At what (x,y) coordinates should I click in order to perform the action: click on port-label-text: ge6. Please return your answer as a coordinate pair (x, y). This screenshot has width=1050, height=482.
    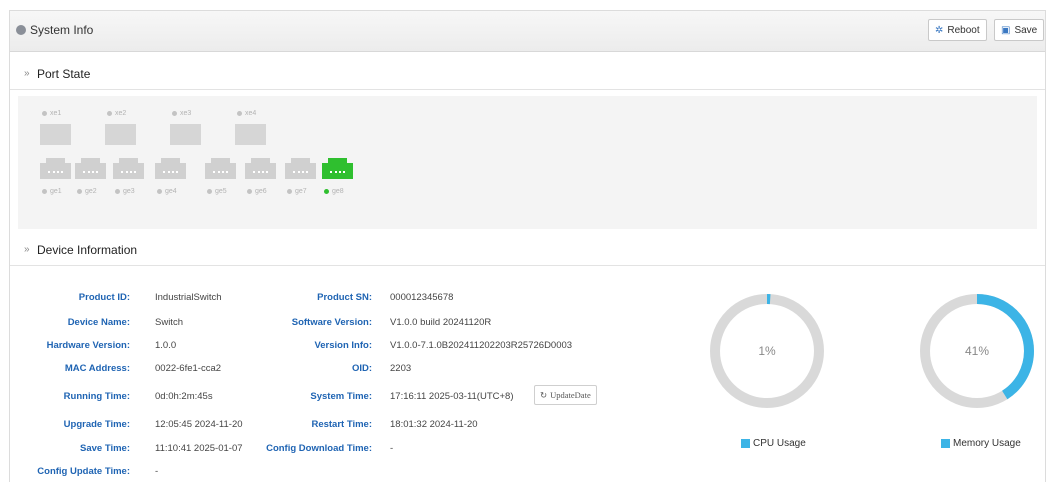
    Looking at the image, I should click on (261, 191).